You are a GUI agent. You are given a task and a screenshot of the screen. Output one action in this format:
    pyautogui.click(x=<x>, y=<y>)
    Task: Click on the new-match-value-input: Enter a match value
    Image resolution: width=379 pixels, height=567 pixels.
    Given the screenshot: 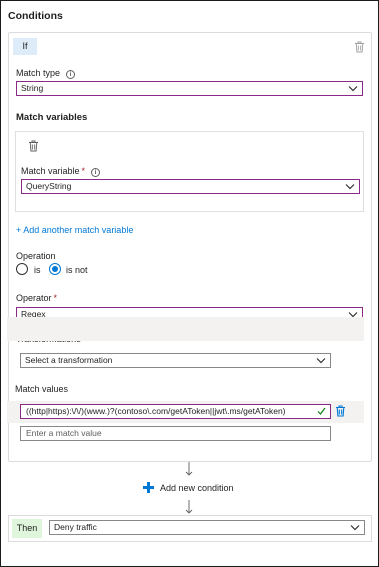 What is the action you would take?
    pyautogui.click(x=175, y=433)
    